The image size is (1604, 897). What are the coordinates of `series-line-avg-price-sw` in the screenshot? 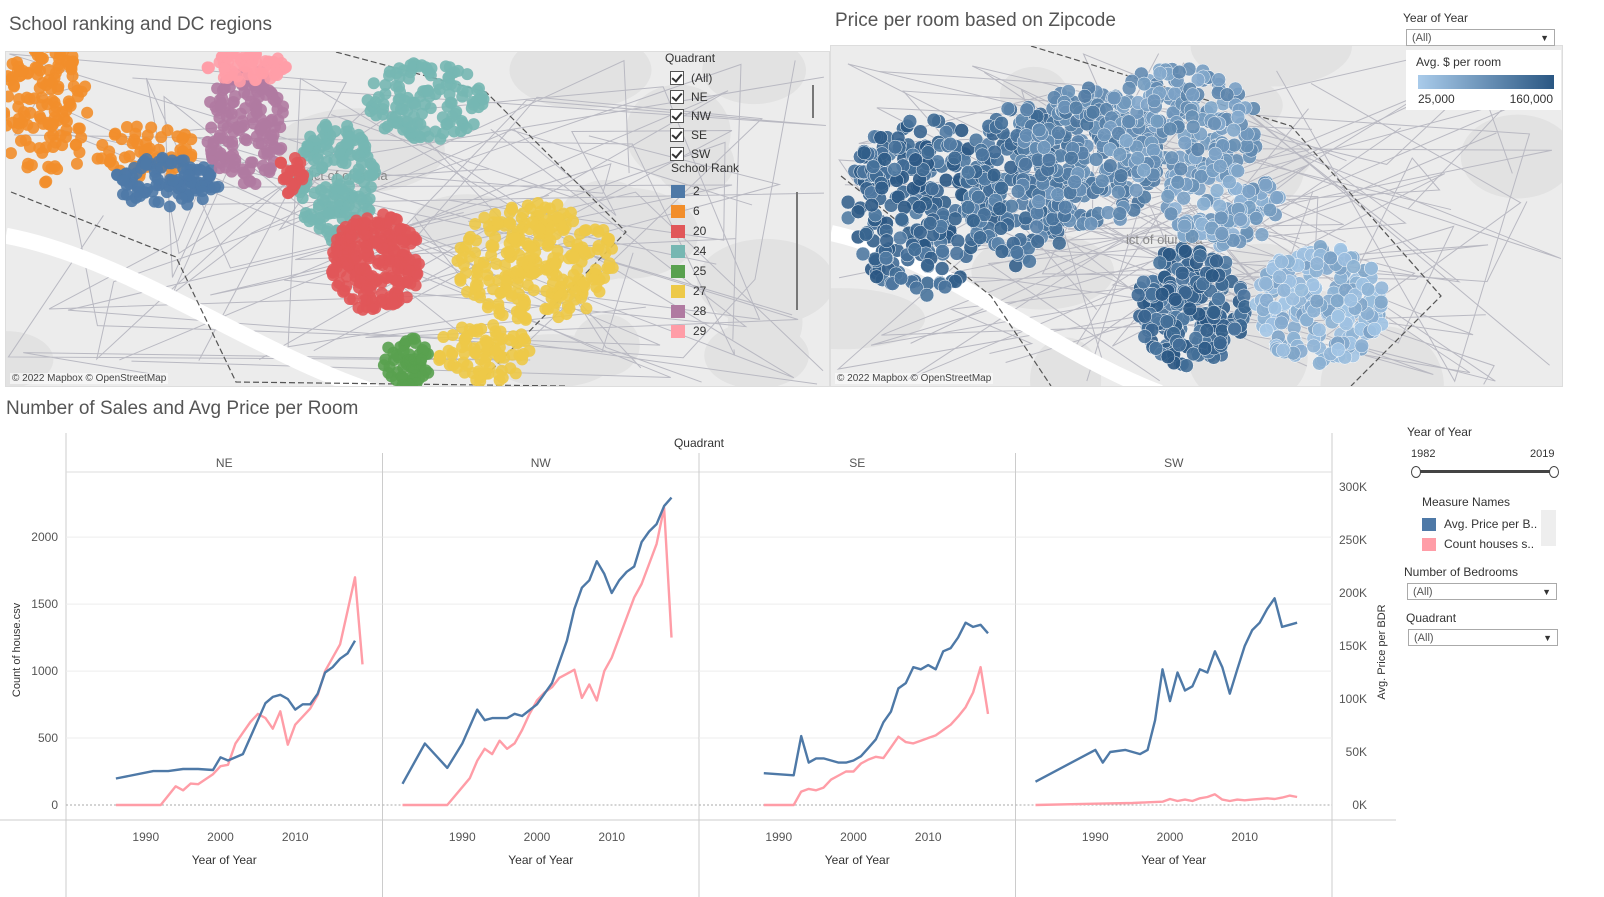 It's located at (1166, 690).